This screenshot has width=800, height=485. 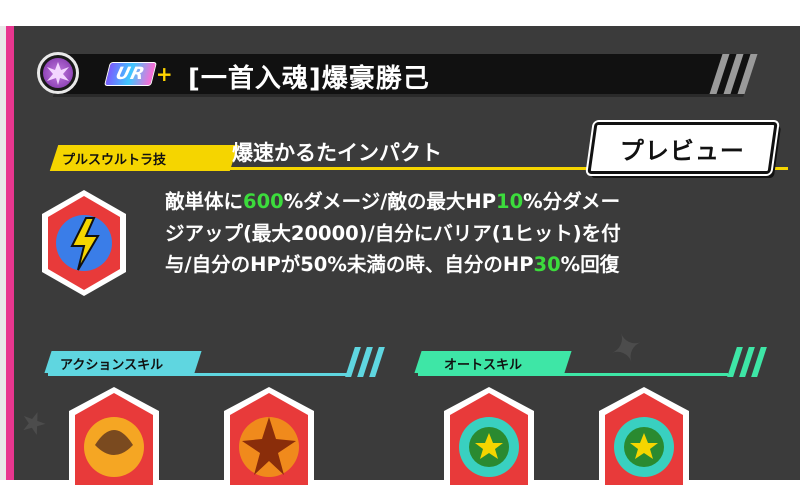 I want to click on description-line: 敵単体に600%ダメージ/敵の最大HP10%分ダメー, so click(x=393, y=201).